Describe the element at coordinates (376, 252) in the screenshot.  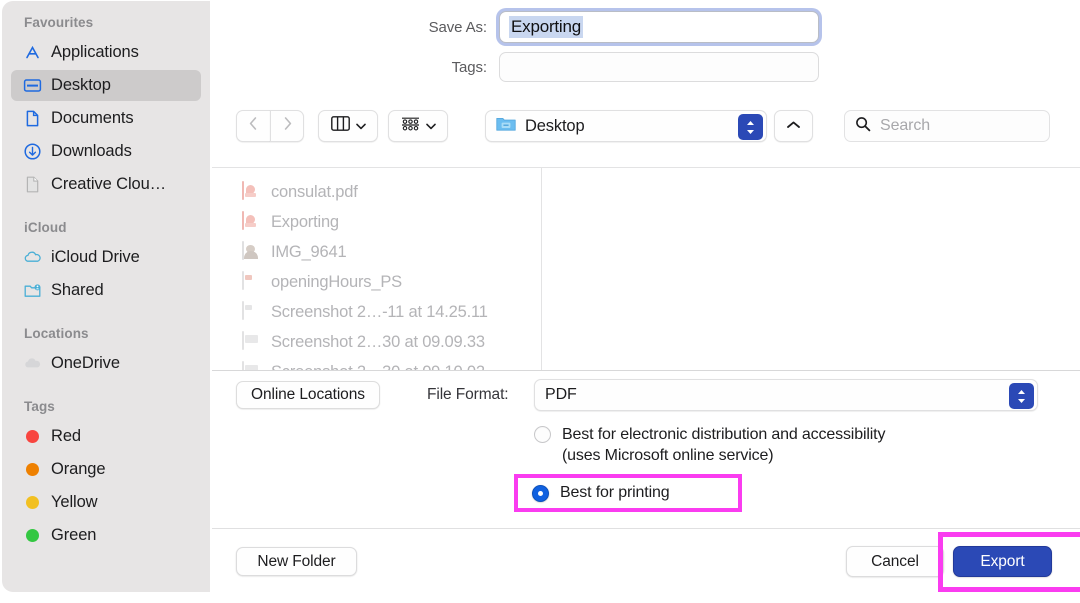
I see `list-item: IMG_9641` at that location.